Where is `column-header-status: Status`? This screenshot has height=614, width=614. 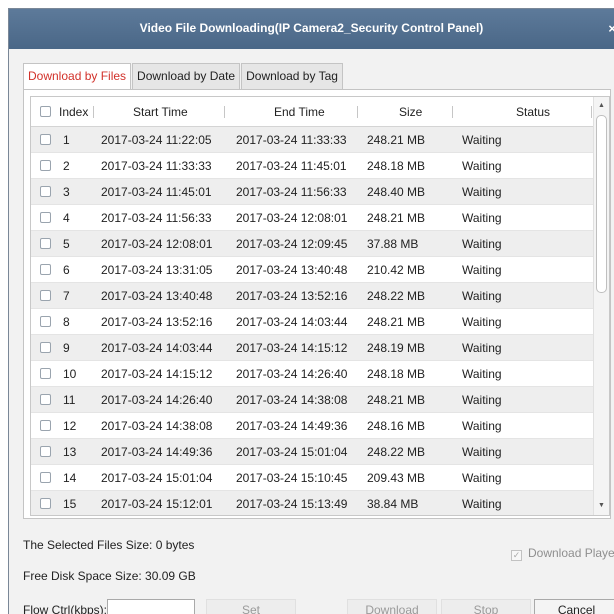 column-header-status: Status is located at coordinates (533, 112).